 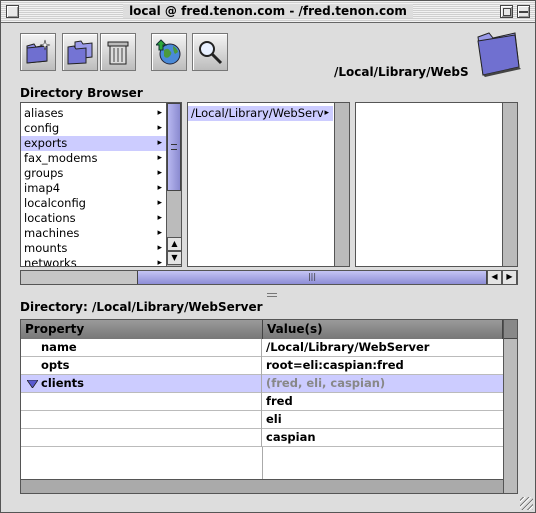 What do you see at coordinates (32, 384) in the screenshot?
I see `disclosure-triangle-icon` at bounding box center [32, 384].